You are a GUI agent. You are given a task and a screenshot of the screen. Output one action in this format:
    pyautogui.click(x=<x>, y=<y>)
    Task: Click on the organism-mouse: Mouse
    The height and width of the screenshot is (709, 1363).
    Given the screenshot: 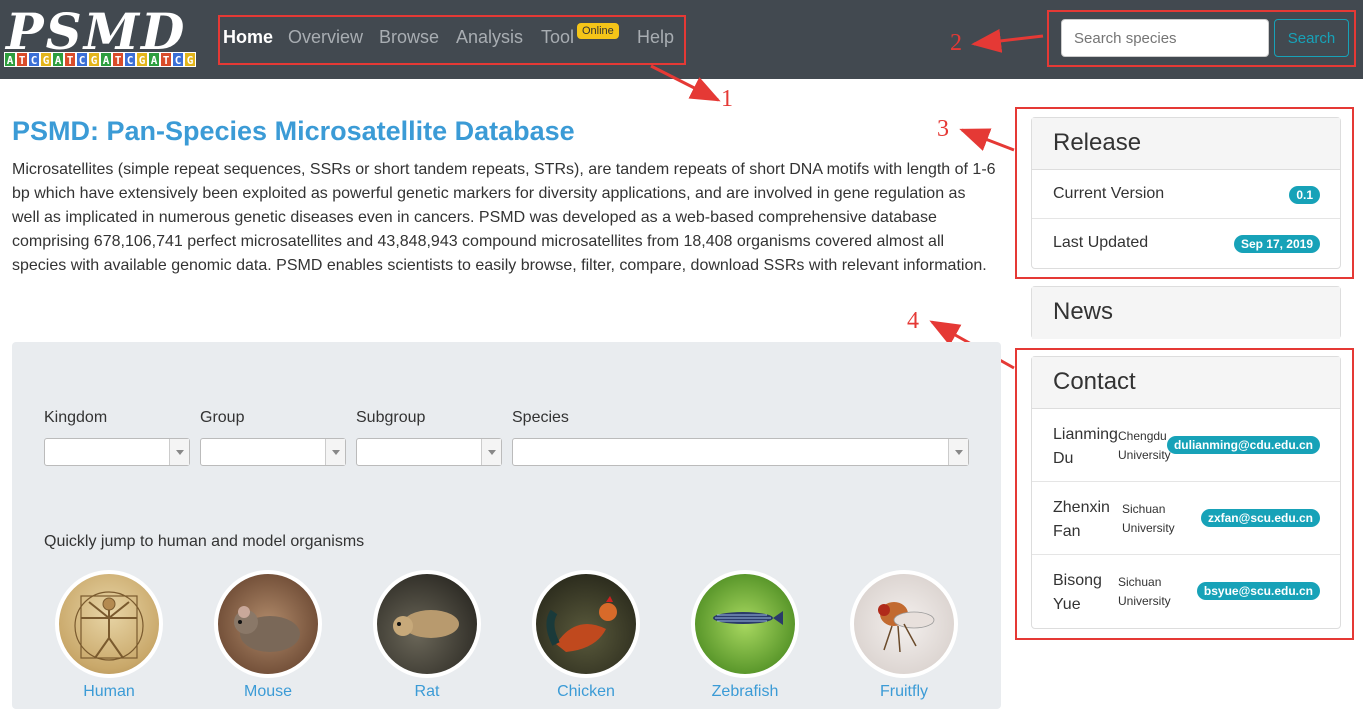 What is the action you would take?
    pyautogui.click(x=268, y=635)
    